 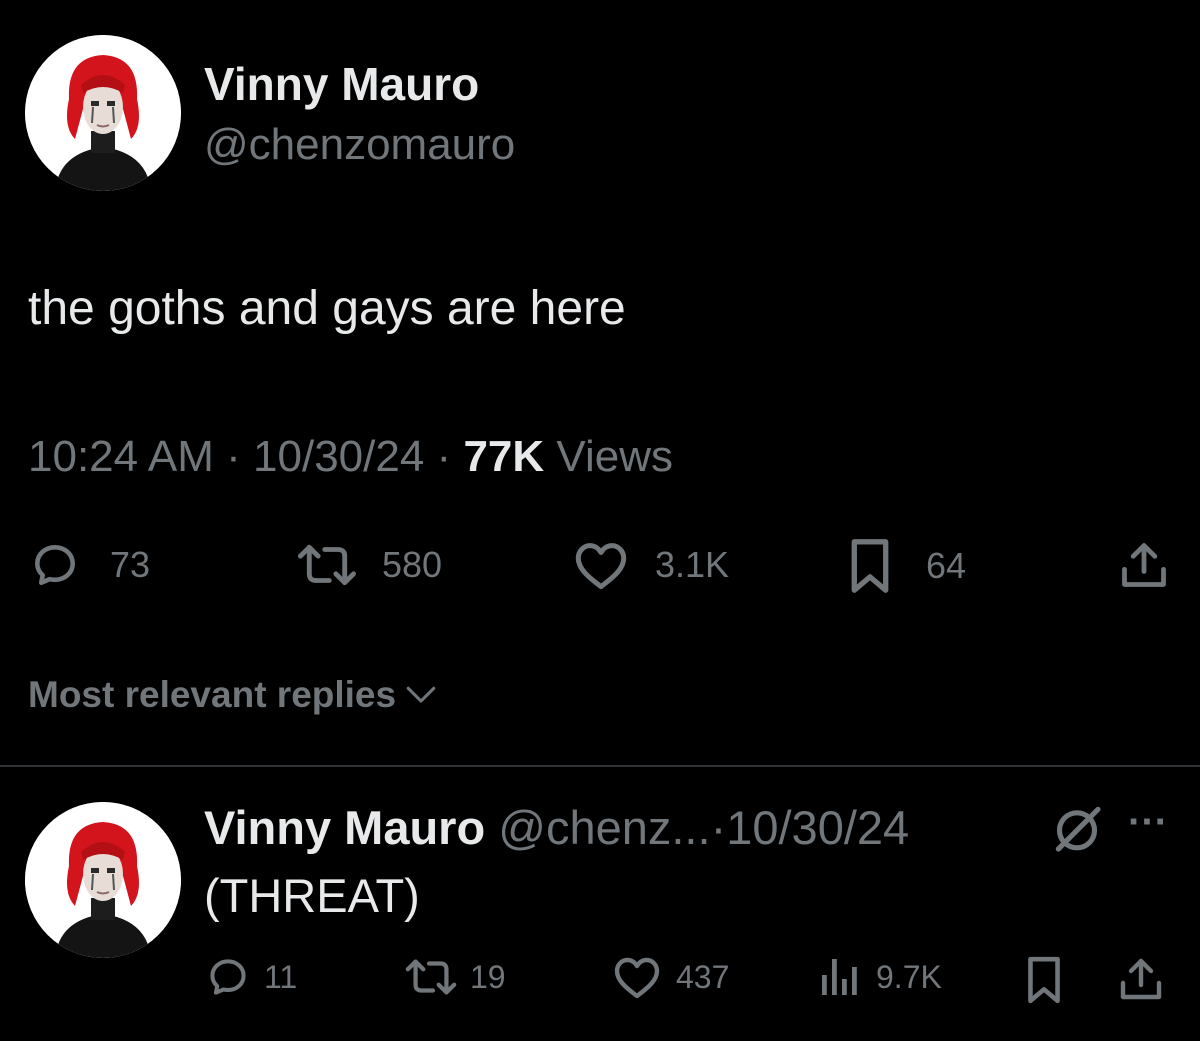 I want to click on slashed-circle-icon, so click(x=1077, y=833).